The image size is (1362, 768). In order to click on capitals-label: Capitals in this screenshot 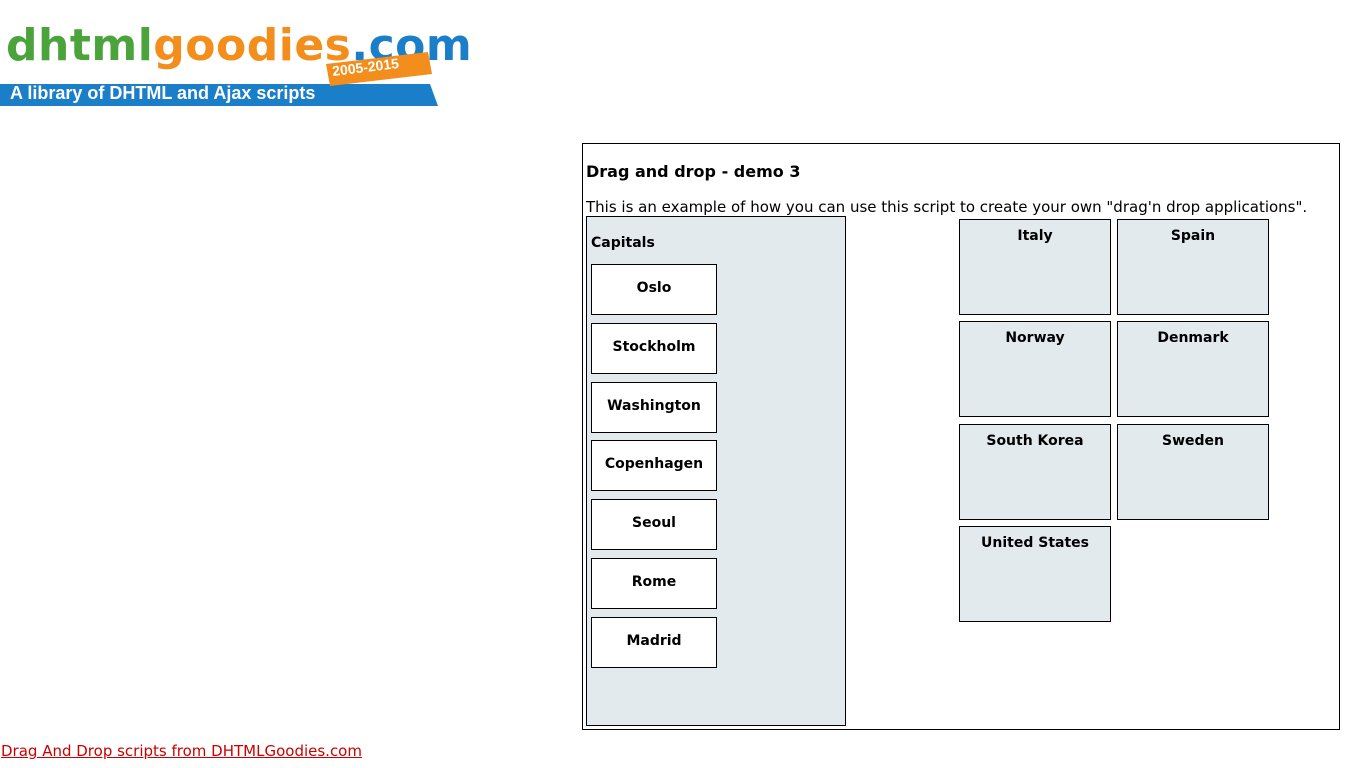, I will do `click(623, 243)`.